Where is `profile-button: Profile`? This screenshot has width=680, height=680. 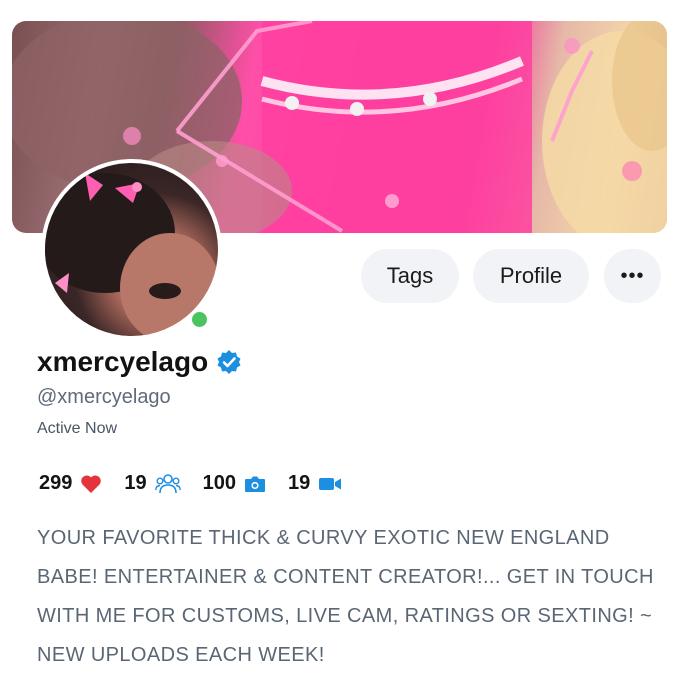
profile-button: Profile is located at coordinates (531, 276).